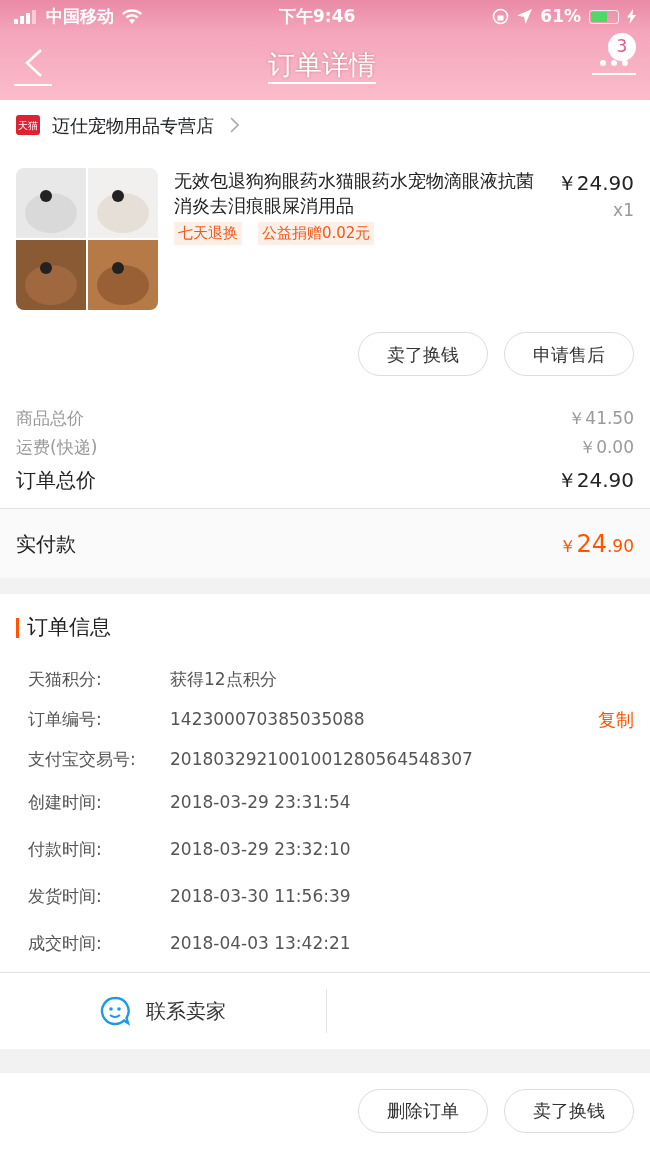 Image resolution: width=650 pixels, height=1155 pixels. Describe the element at coordinates (69, 627) in the screenshot. I see `section-title: 订单信息` at that location.